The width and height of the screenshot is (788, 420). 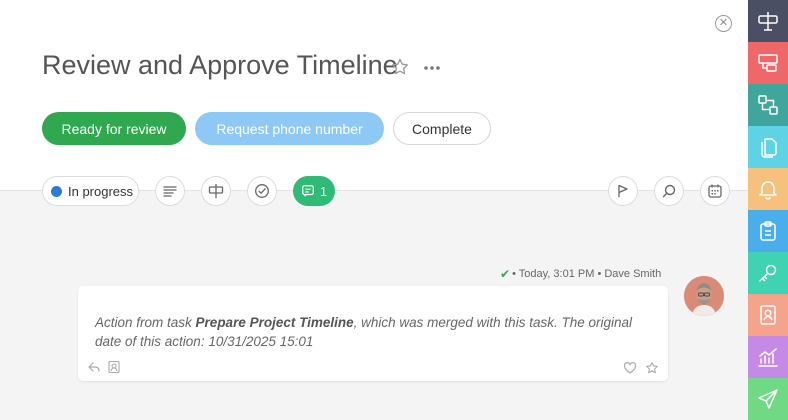 I want to click on flag-icon, so click(x=623, y=190).